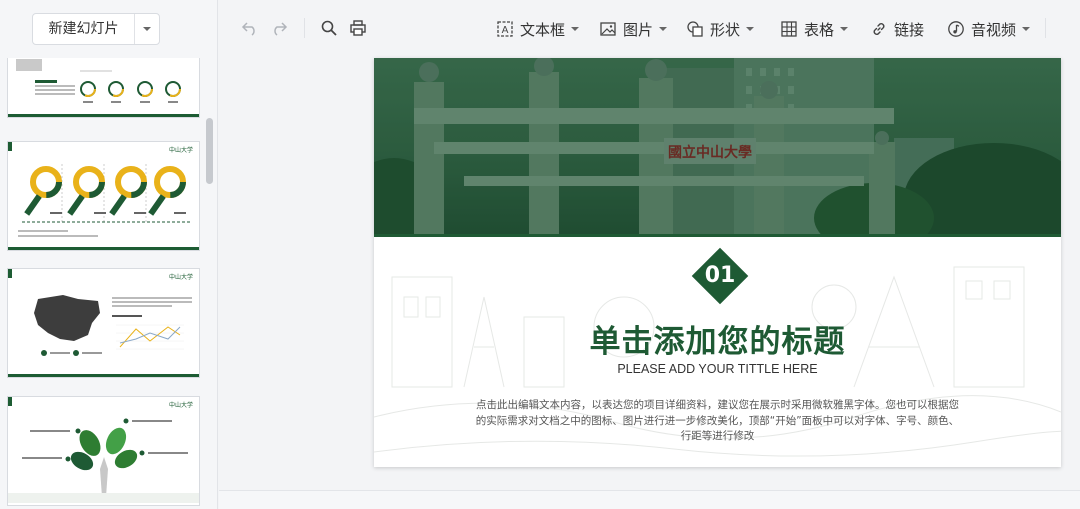 The width and height of the screenshot is (1080, 509). I want to click on audio-video-tool: 音视频, so click(989, 29).